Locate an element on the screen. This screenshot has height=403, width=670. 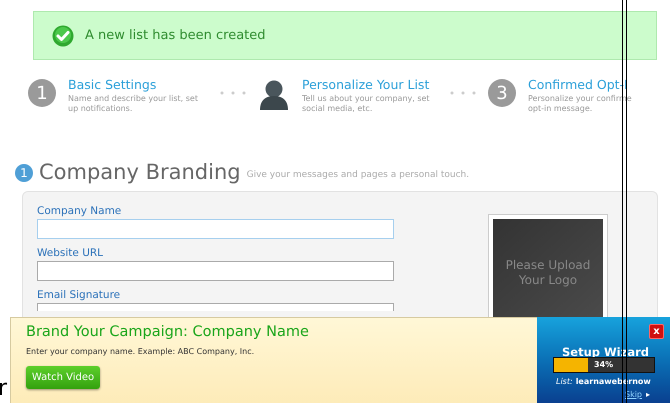
section-title: Company Branding is located at coordinates (140, 172).